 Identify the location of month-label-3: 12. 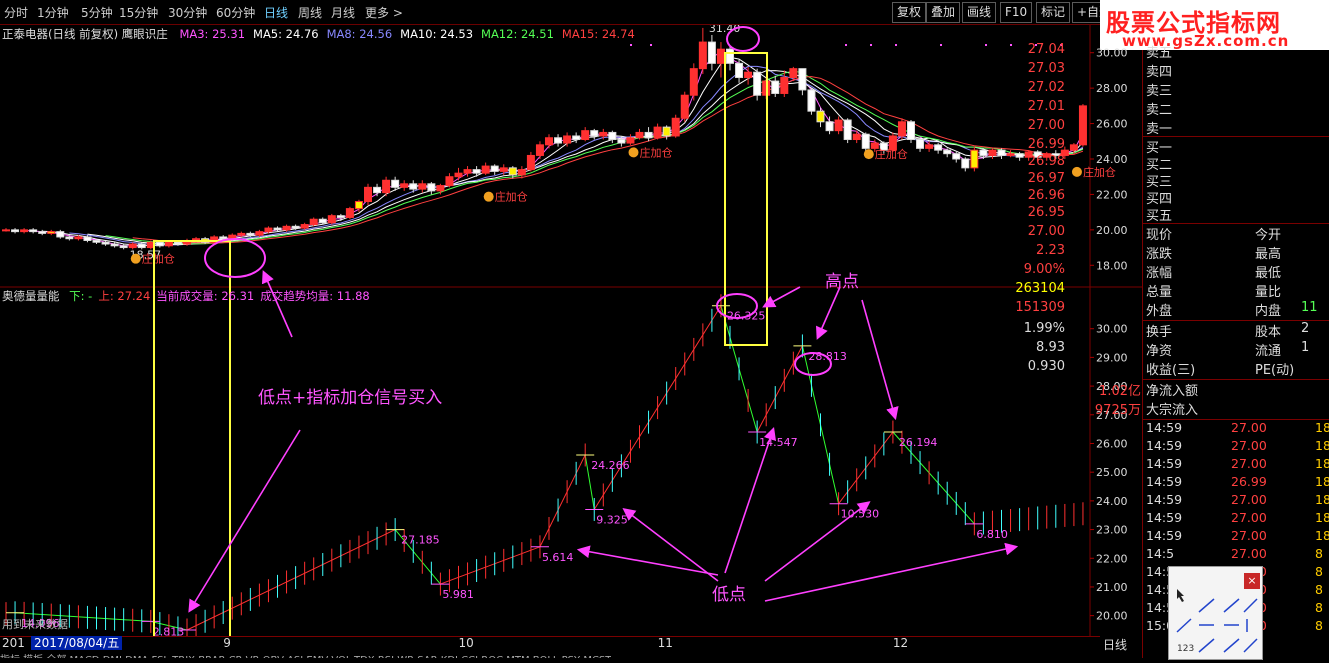
(900, 643).